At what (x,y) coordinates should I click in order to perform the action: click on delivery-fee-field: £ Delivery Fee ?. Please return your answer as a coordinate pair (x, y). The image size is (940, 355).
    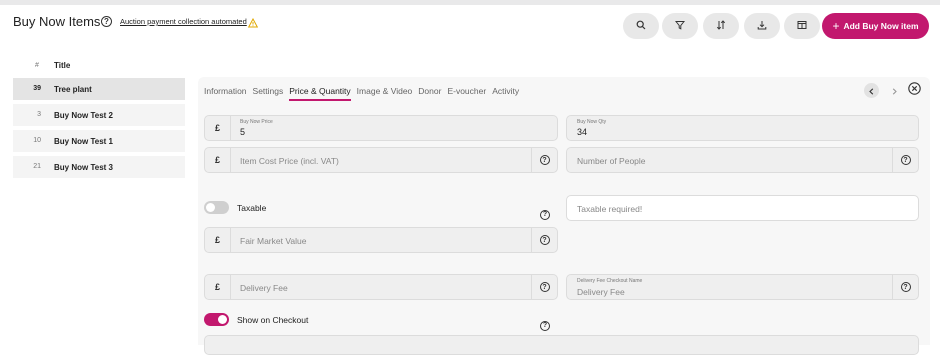
    Looking at the image, I should click on (381, 287).